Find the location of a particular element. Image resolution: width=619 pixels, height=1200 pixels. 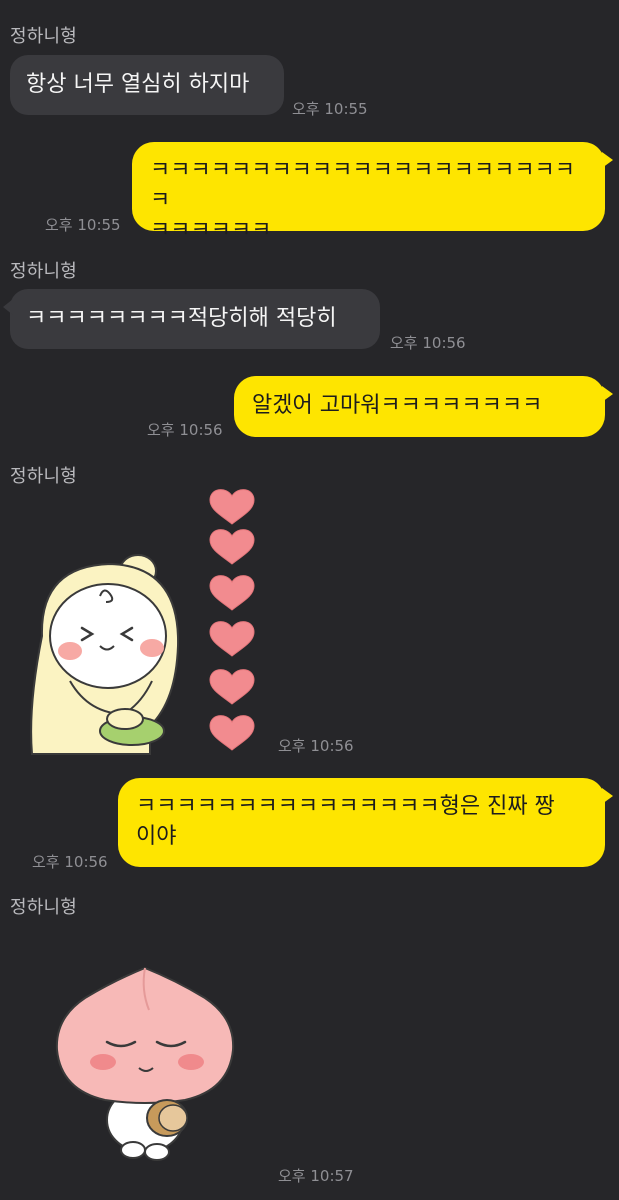

incoming-message-bubble: ㅋㅋㅋㅋㅋㅋㅋㅋ적당히해 적당히 is located at coordinates (191, 319).